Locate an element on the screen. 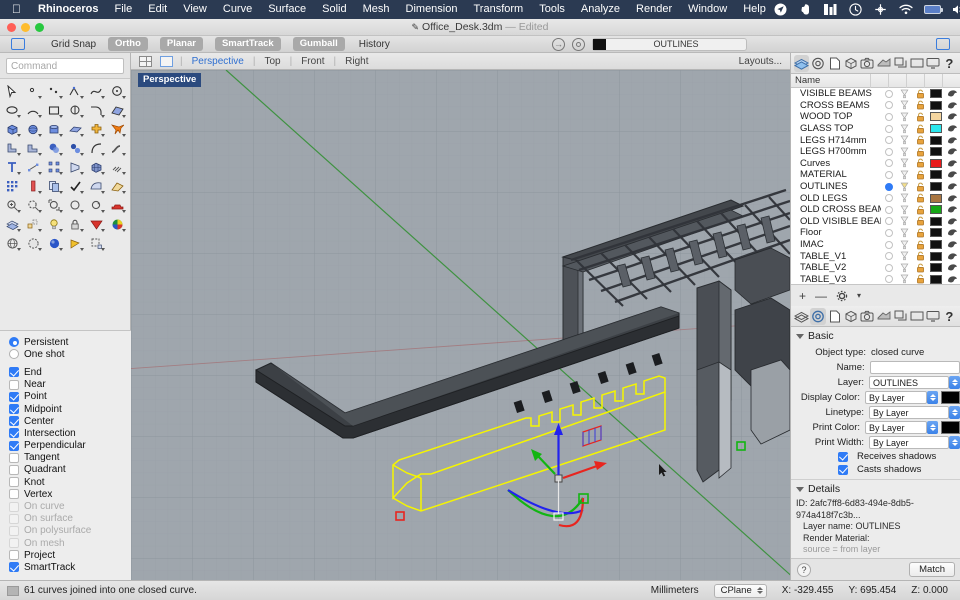 The width and height of the screenshot is (960, 600). tool-group-icon is located at coordinates (96, 243).